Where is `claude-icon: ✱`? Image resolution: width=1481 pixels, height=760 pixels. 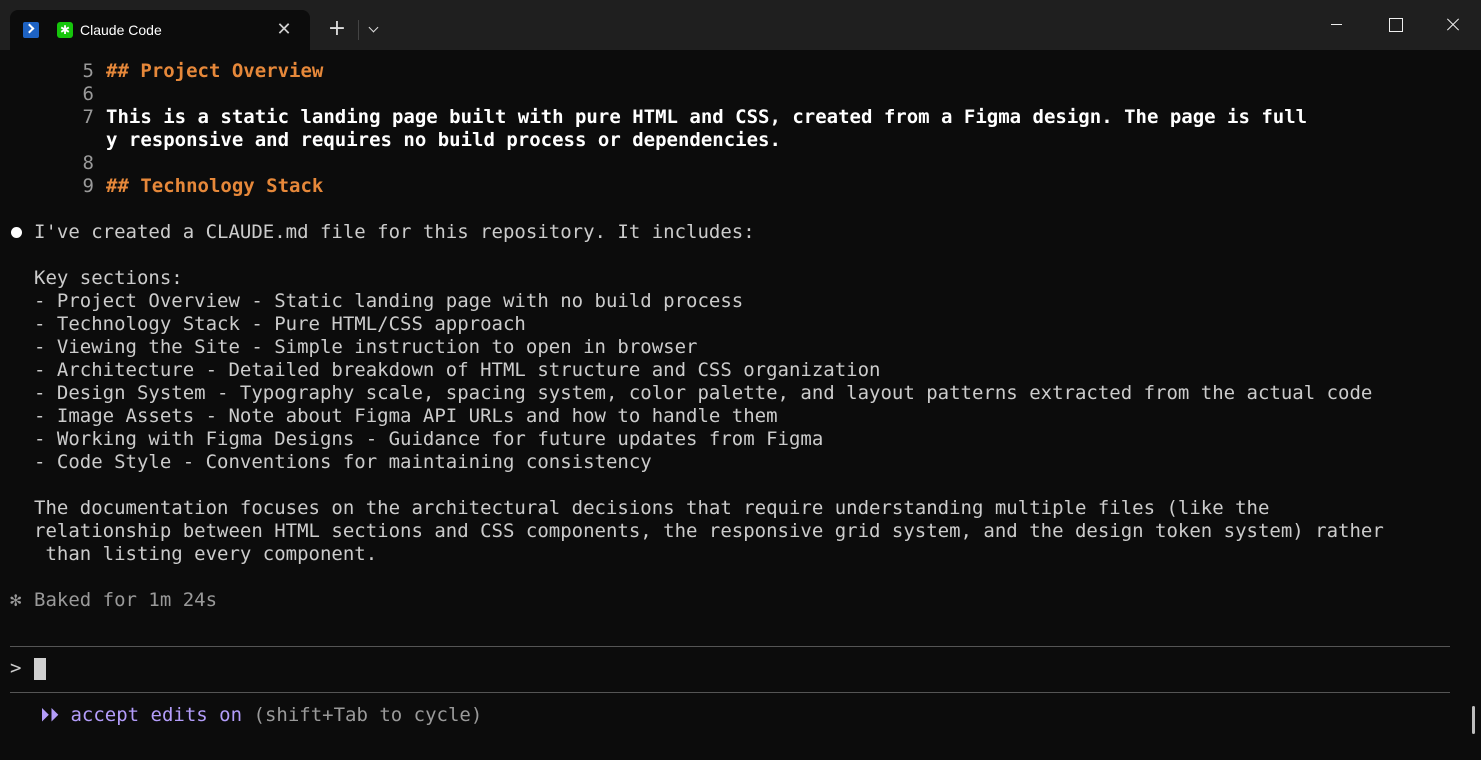
claude-icon: ✱ is located at coordinates (65, 30).